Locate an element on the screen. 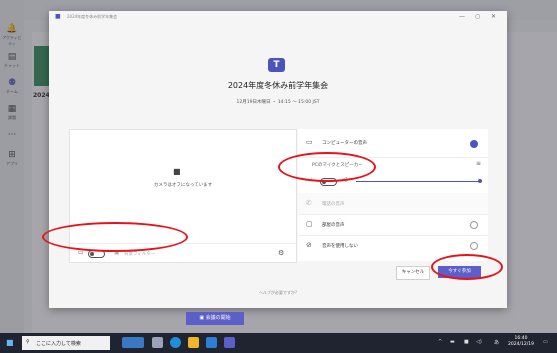  taskbar-search: ⚲ ここに入力して検索 is located at coordinates (66, 343).